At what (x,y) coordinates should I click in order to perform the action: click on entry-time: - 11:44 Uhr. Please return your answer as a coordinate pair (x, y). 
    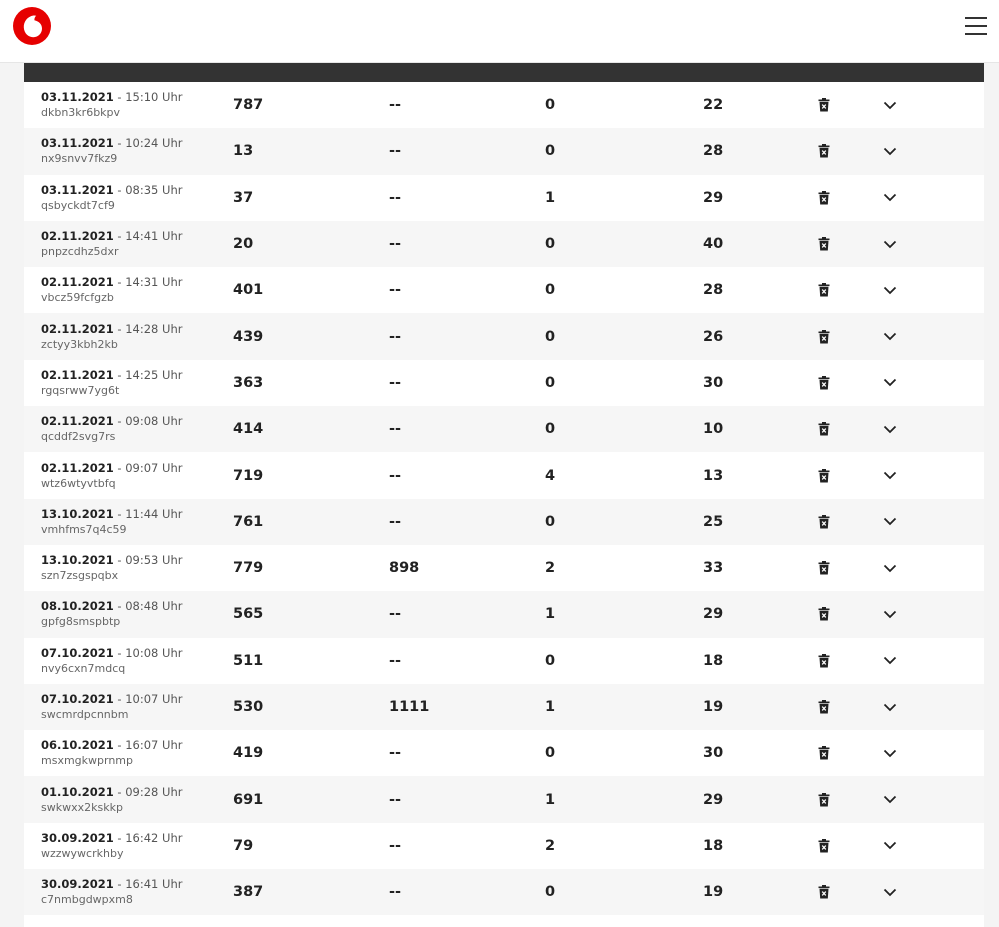
    Looking at the image, I should click on (148, 513).